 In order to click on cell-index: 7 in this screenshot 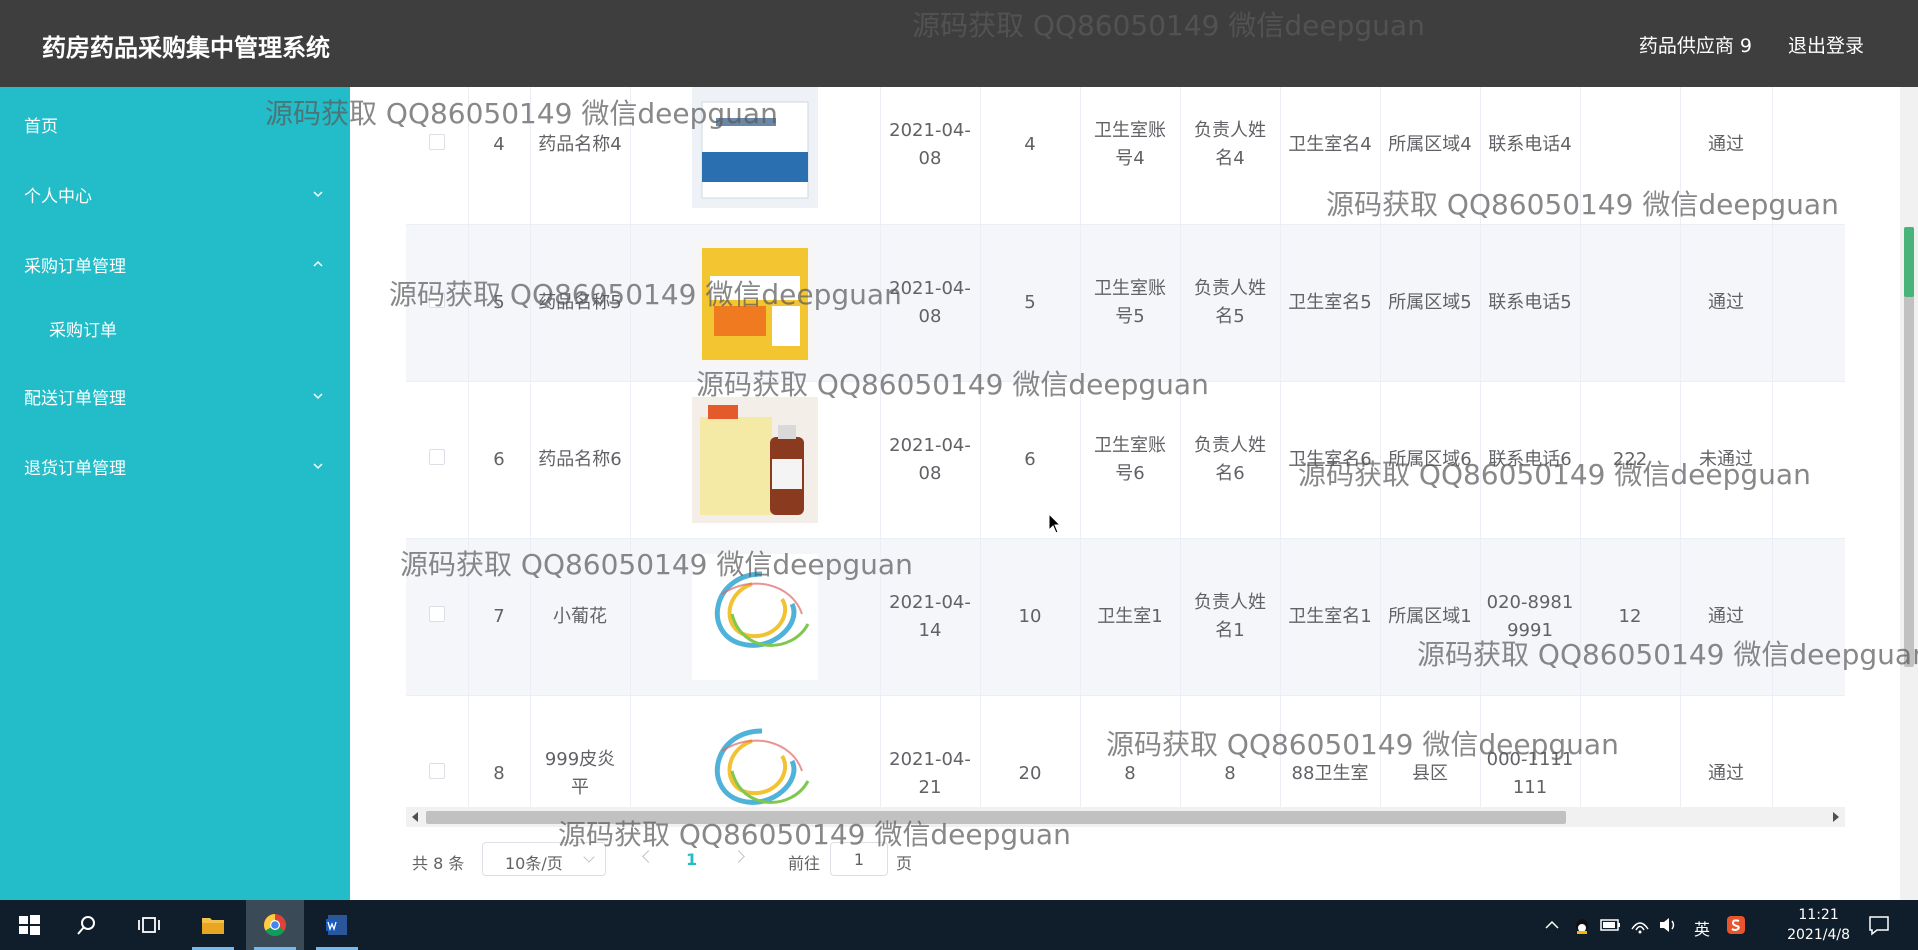, I will do `click(499, 617)`.